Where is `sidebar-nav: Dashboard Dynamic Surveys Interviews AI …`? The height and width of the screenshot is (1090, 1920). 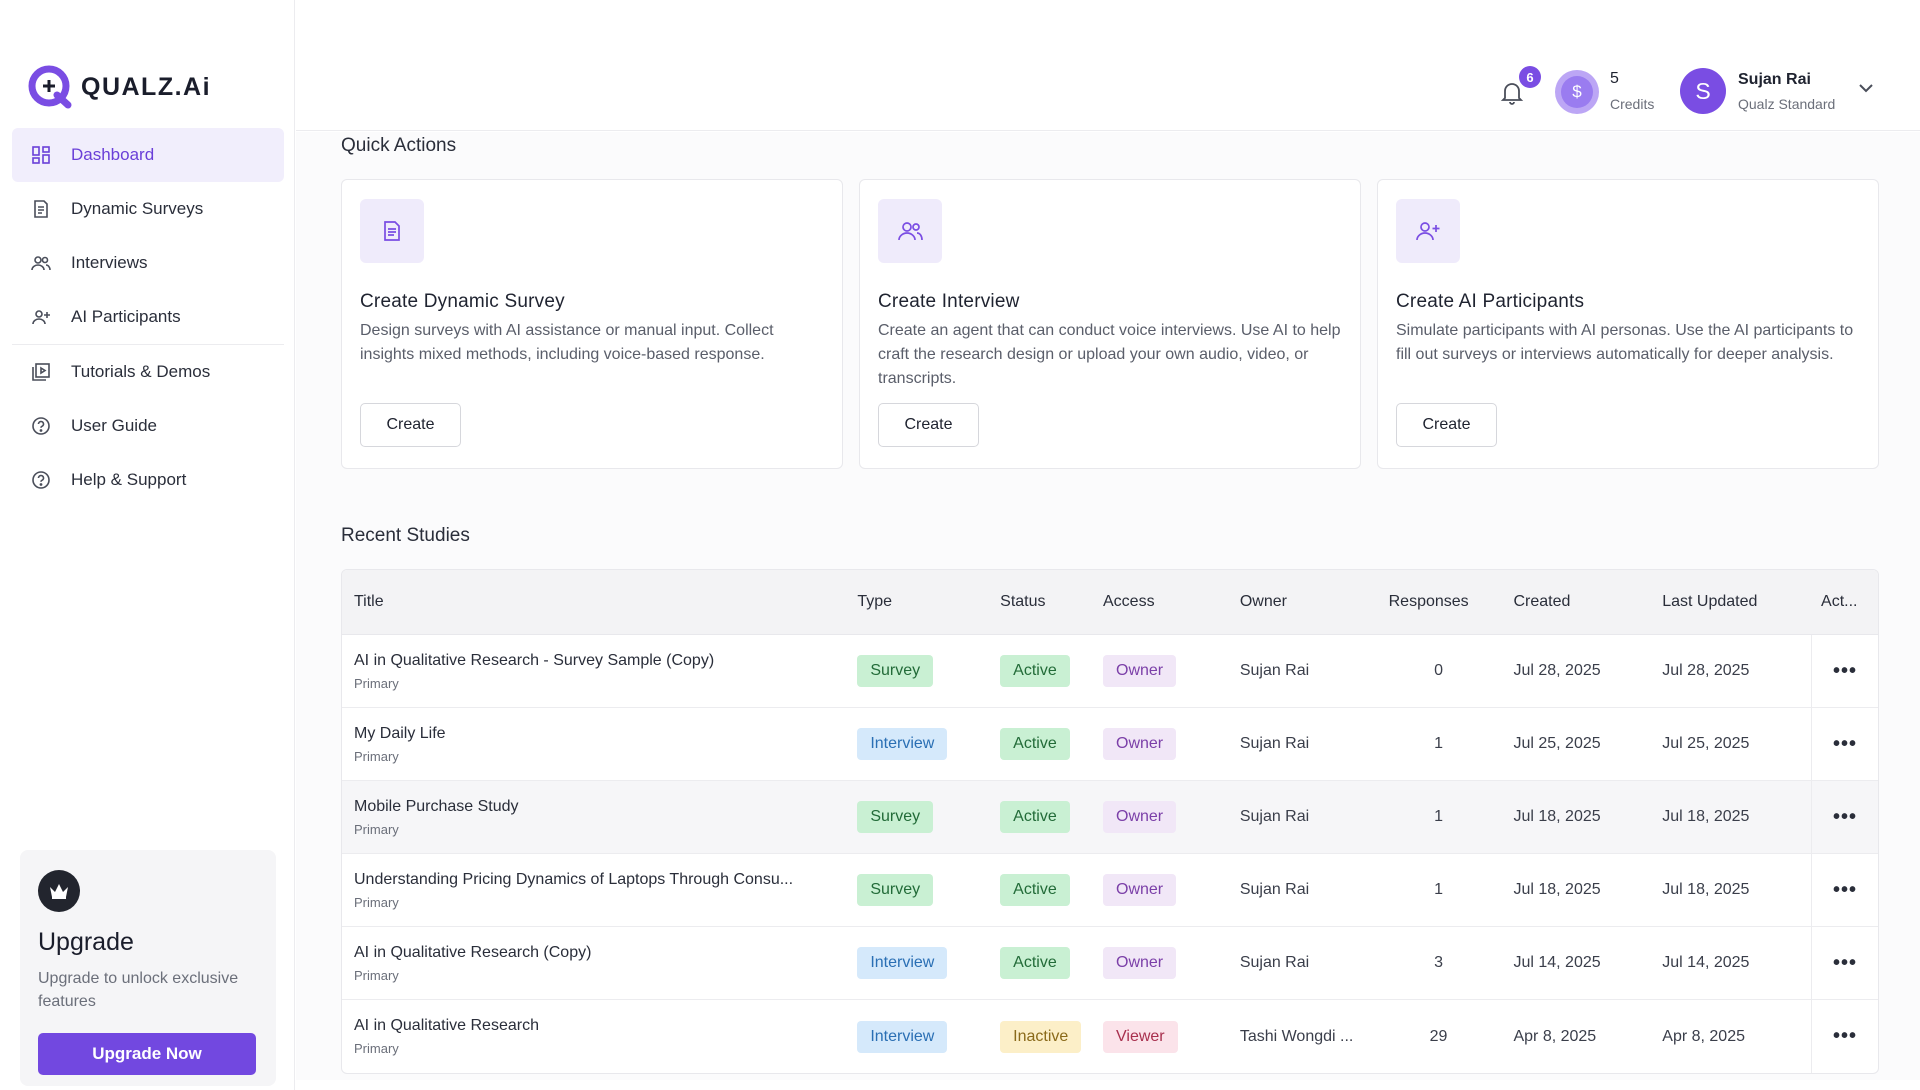 sidebar-nav: Dashboard Dynamic Surveys Interviews AI … is located at coordinates (148, 317).